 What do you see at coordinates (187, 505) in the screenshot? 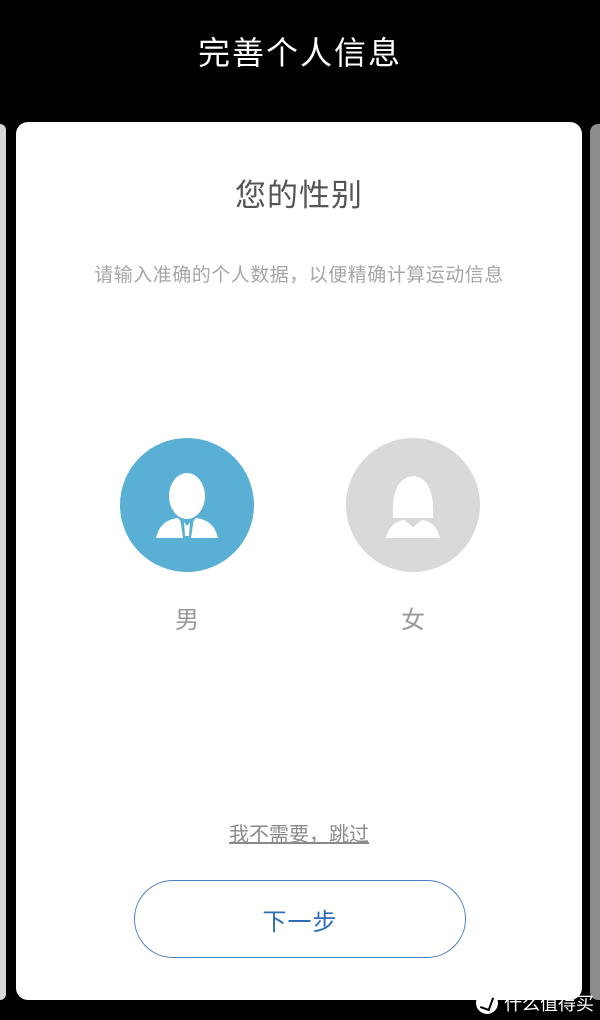
I see `male-avatar-icon` at bounding box center [187, 505].